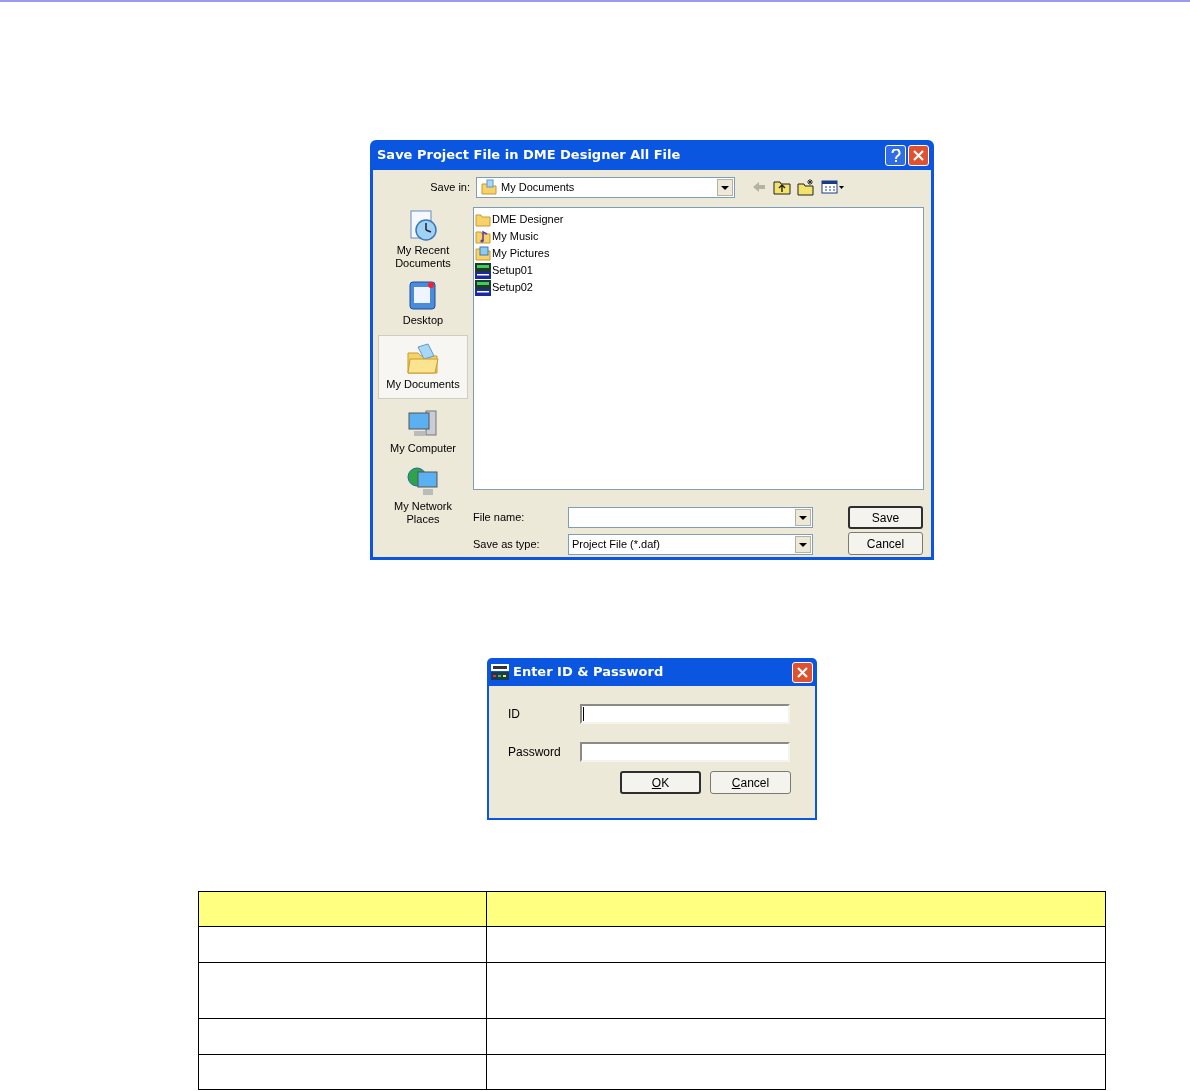  Describe the element at coordinates (660, 782) in the screenshot. I see `default-button: OK` at that location.